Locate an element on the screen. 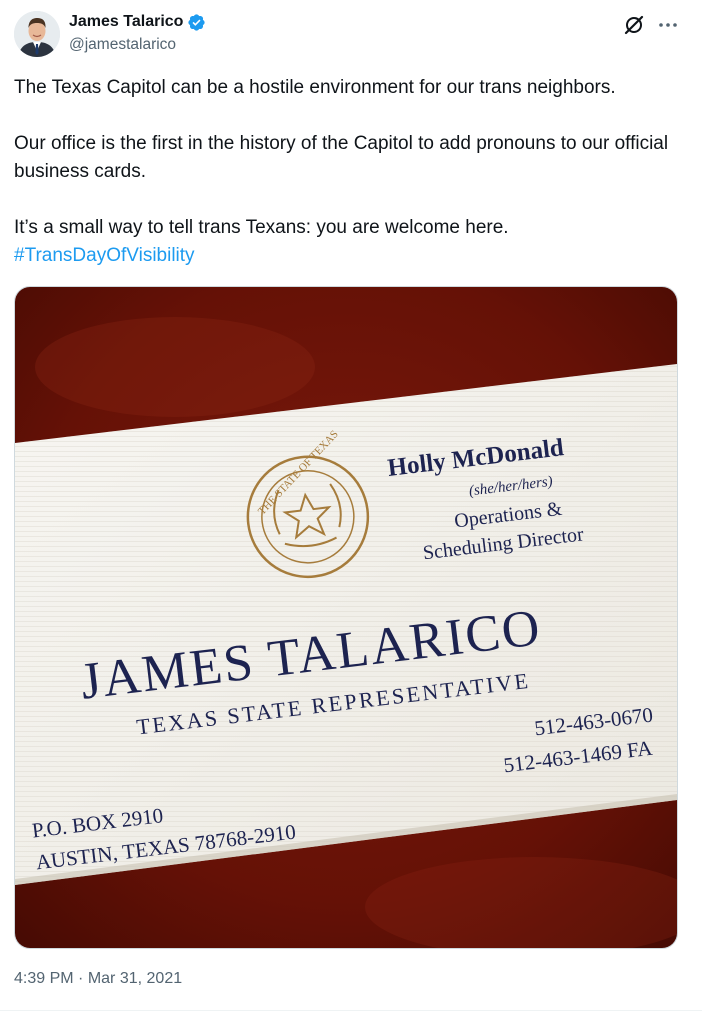 Image resolution: width=702 pixels, height=1024 pixels. timestamp-row: 4:39 PM · Mar 31, 2021 is located at coordinates (98, 979).